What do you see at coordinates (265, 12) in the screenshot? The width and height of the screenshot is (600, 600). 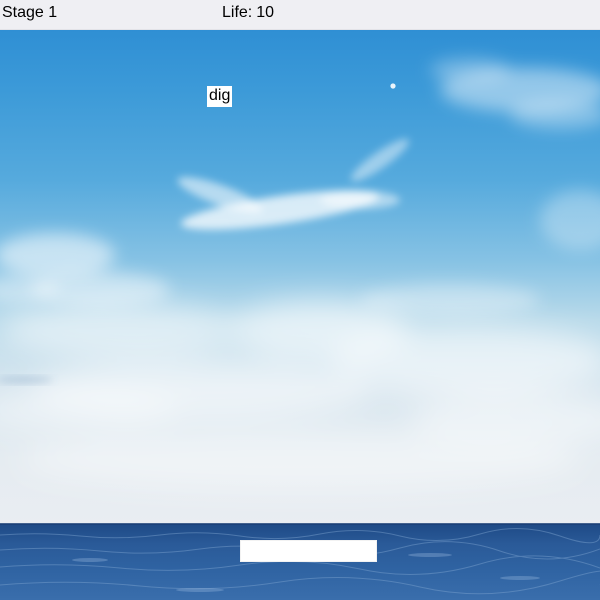 I see `life-value: 10` at bounding box center [265, 12].